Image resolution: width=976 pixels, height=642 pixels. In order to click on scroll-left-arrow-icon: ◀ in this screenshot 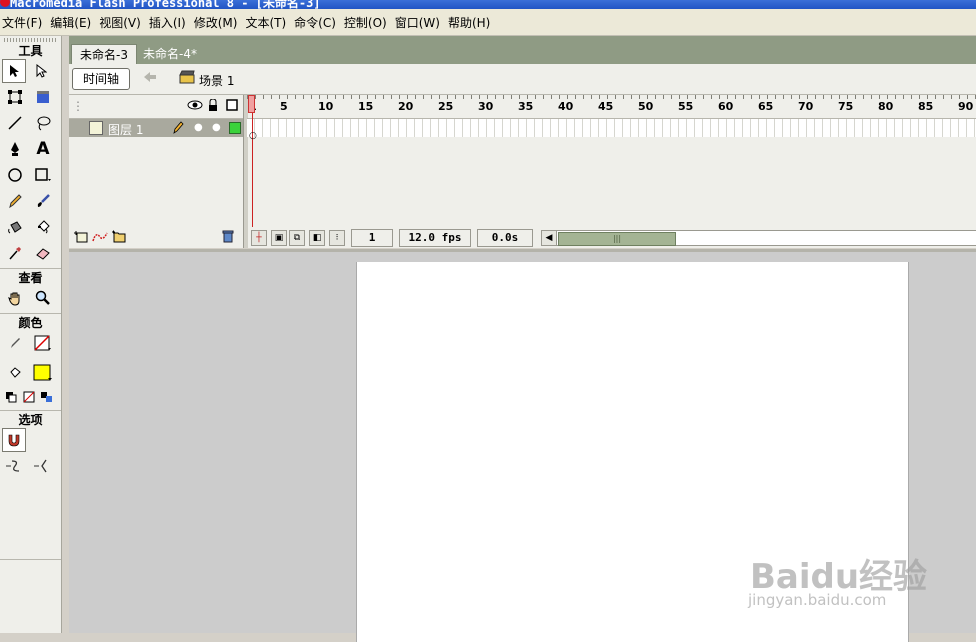, I will do `click(549, 238)`.